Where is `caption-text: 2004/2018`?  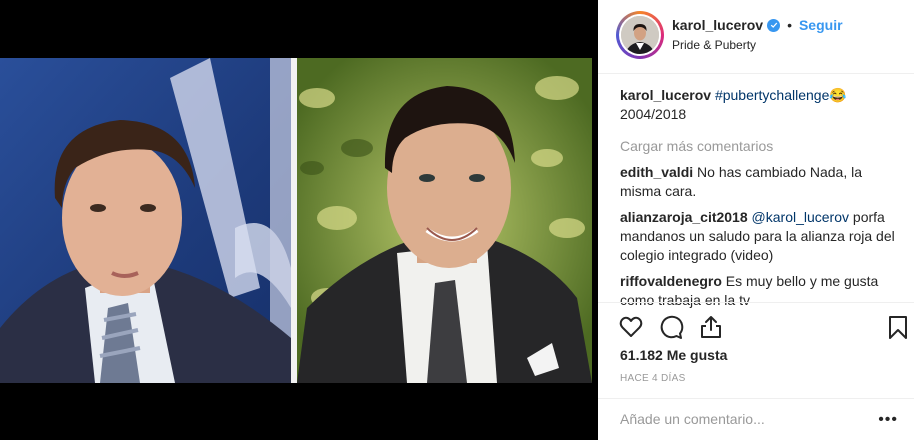 caption-text: 2004/2018 is located at coordinates (653, 114).